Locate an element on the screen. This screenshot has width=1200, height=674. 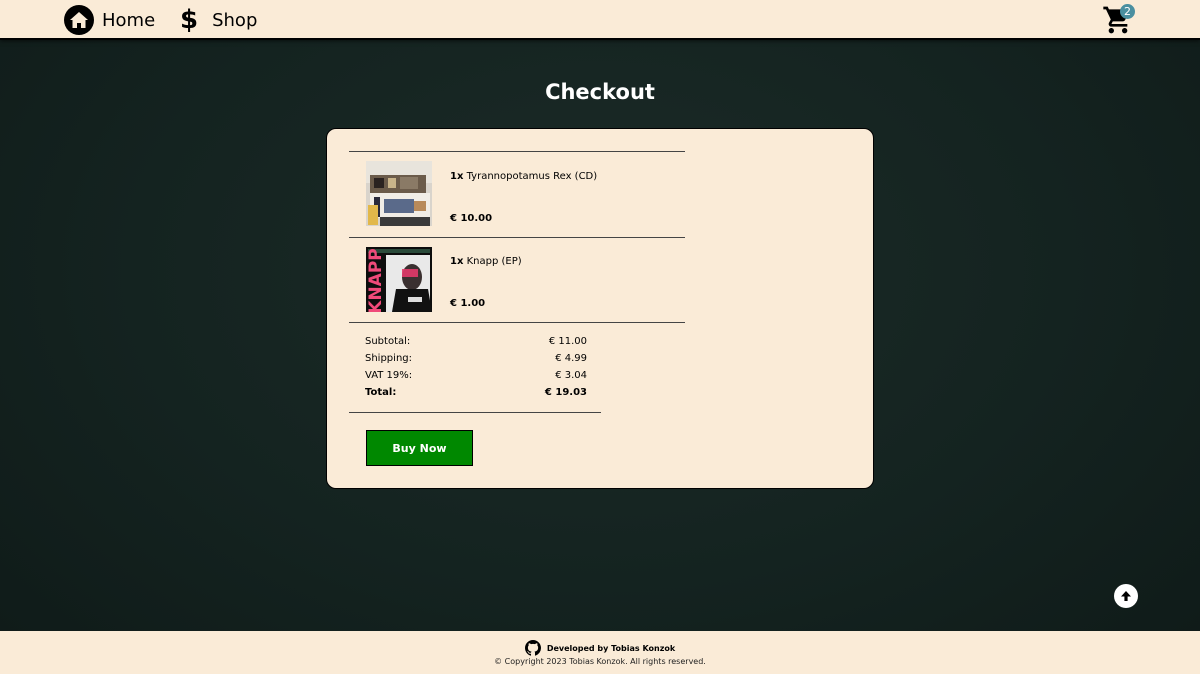
item-name: 1x Knapp (EP) is located at coordinates (486, 261).